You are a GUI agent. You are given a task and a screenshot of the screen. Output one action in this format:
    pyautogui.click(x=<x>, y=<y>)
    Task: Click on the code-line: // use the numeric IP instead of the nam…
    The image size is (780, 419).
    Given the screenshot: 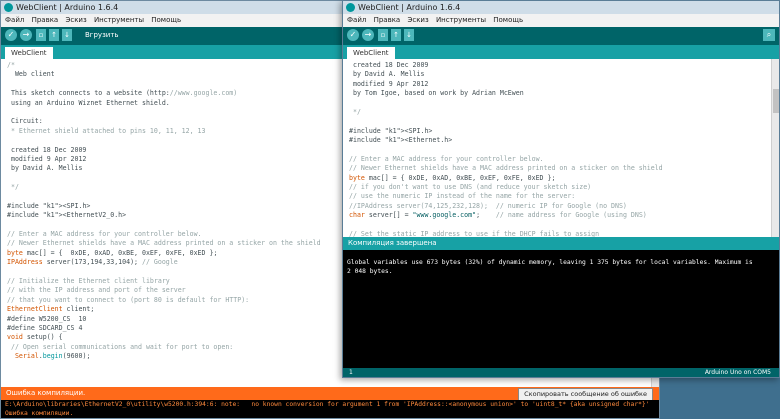 What is the action you would take?
    pyautogui.click(x=462, y=196)
    